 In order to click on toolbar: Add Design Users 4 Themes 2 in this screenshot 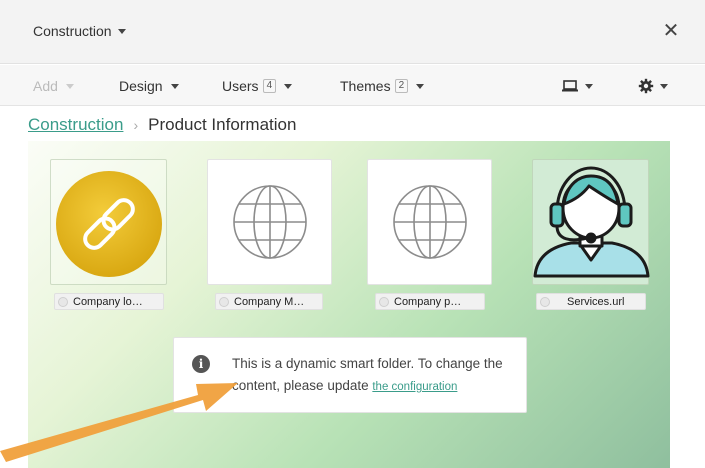, I will do `click(352, 85)`.